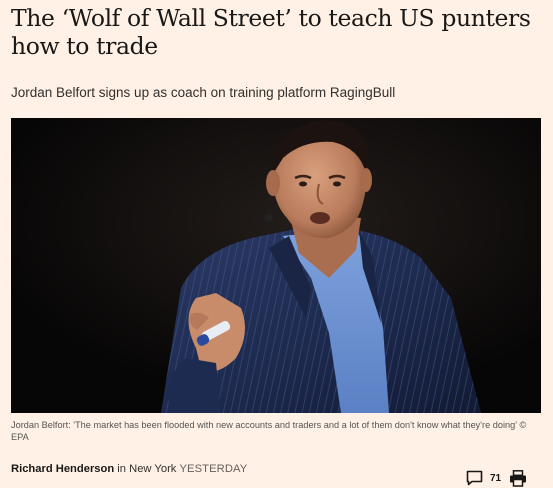  I want to click on byline: Richard Henderson in New York YESTERDAY, so click(129, 469).